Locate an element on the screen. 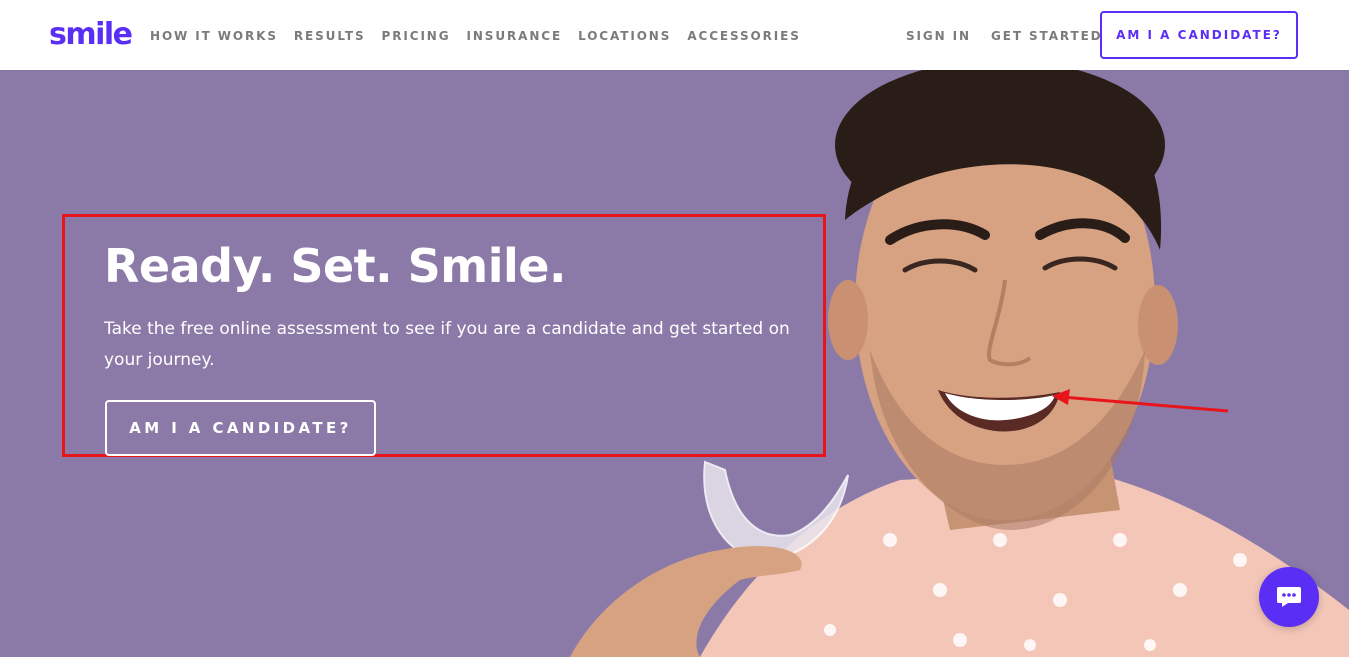 Image resolution: width=1349 pixels, height=657 pixels. chat-bubble-icon is located at coordinates (1289, 597).